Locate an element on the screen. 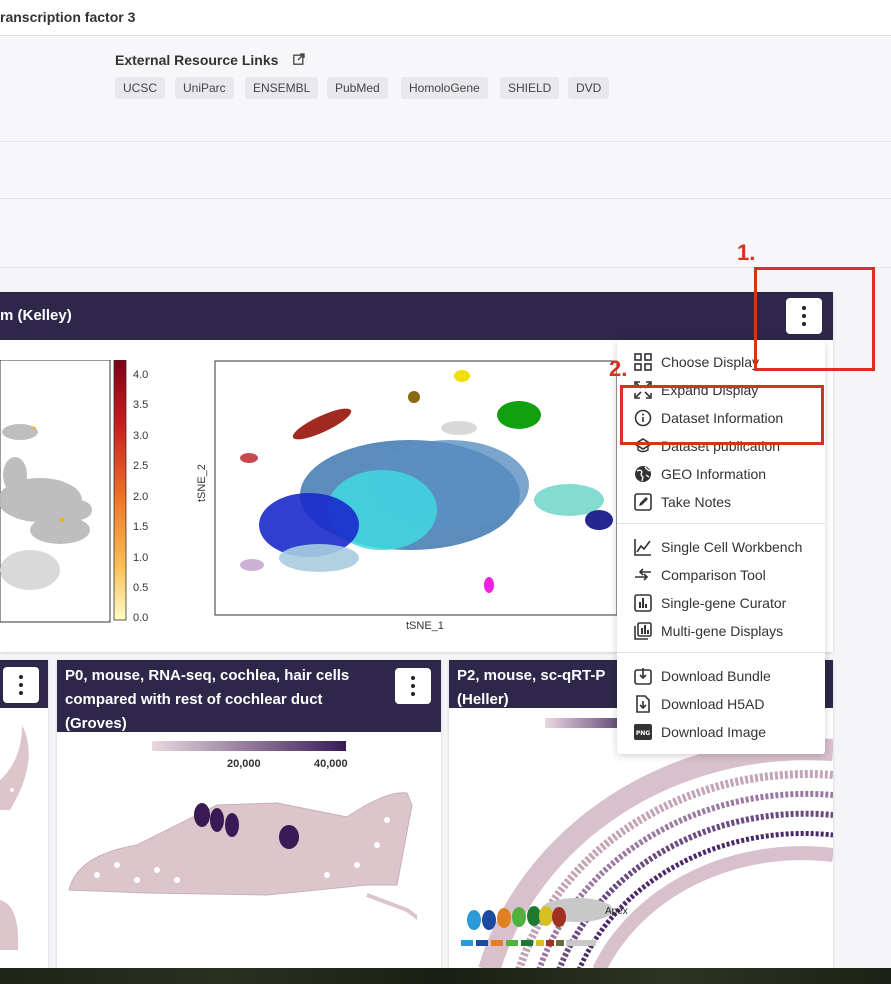 The image size is (891, 984). colorbar-tick: 2.0 is located at coordinates (141, 497).